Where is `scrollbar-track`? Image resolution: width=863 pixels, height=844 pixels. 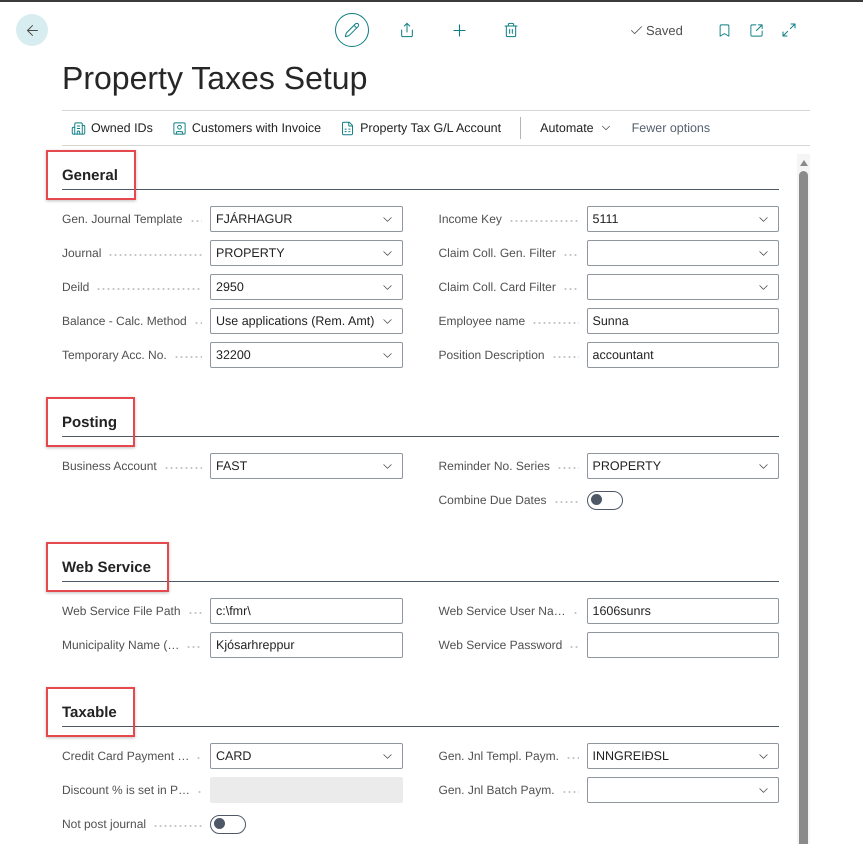
scrollbar-track is located at coordinates (803, 499).